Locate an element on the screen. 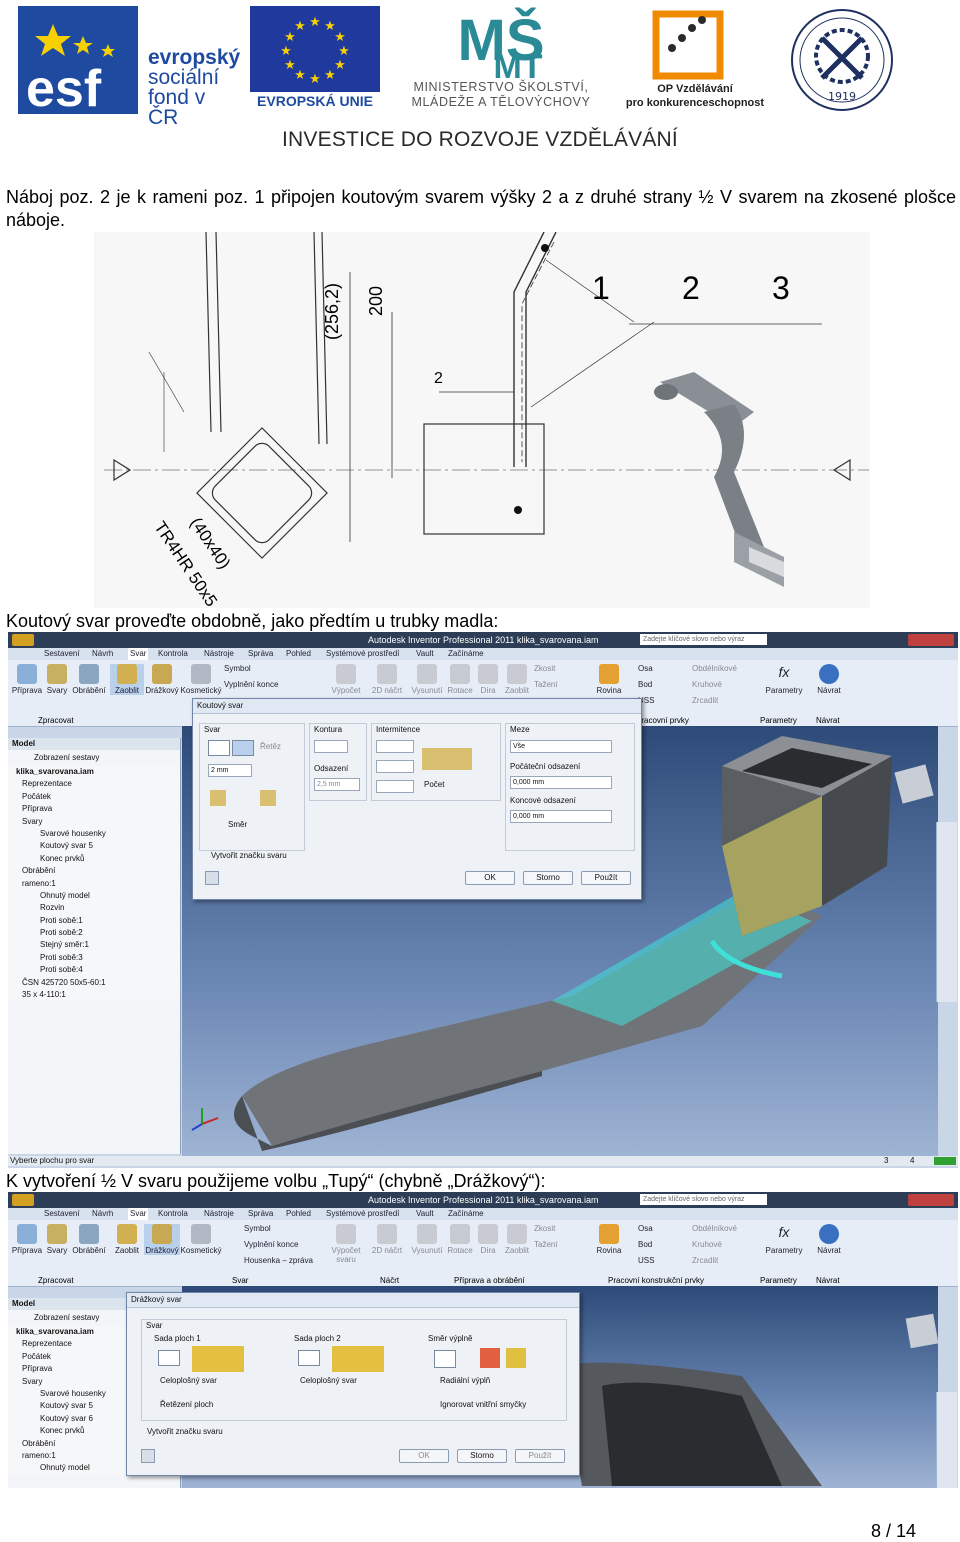 The height and width of the screenshot is (1542, 960). chain-checkbox: Řetěz is located at coordinates (270, 746).